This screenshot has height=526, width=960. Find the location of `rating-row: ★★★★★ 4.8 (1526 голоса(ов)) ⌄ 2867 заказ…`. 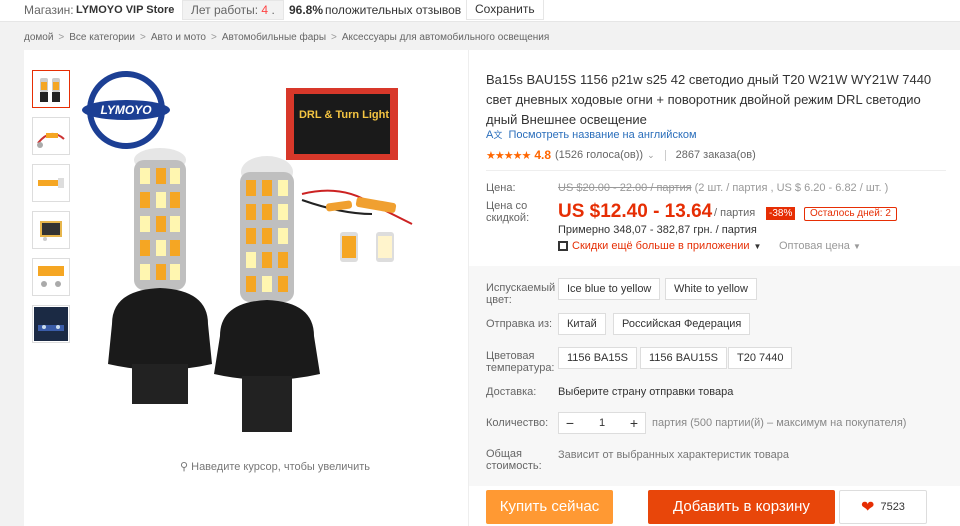

rating-row: ★★★★★ 4.8 (1526 голоса(ов)) ⌄ 2867 заказ… is located at coordinates (621, 155).